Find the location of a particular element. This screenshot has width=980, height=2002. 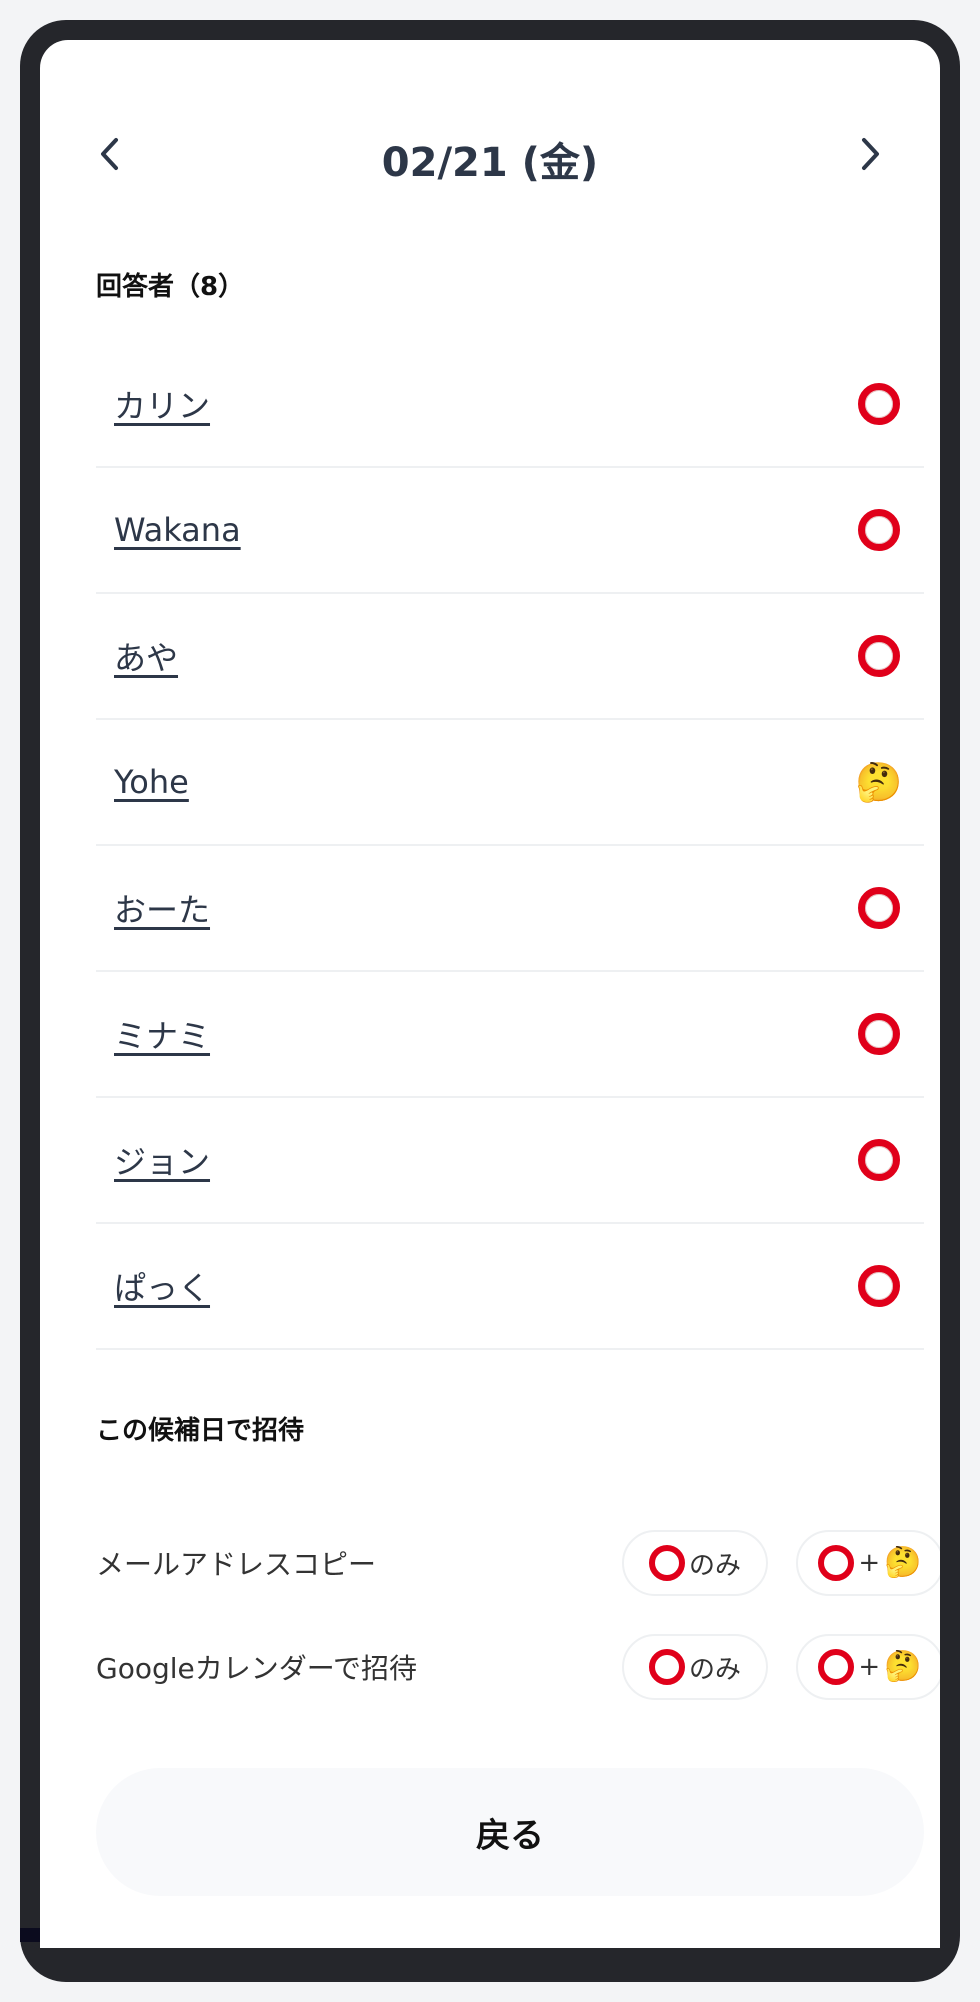

header: 02/21 (金) is located at coordinates (490, 155).